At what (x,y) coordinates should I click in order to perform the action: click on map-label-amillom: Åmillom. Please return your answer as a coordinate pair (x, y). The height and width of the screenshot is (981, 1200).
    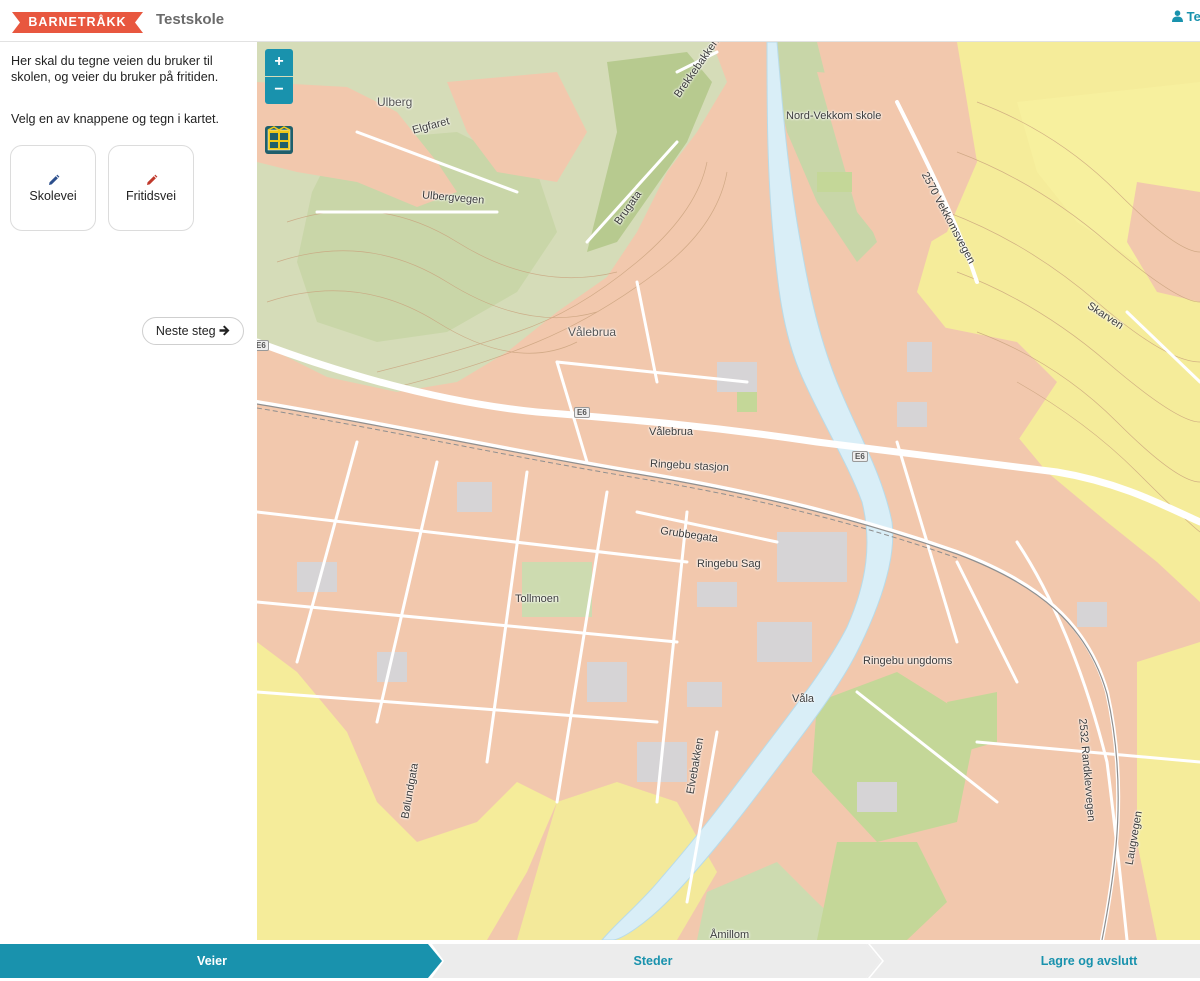
    Looking at the image, I should click on (730, 934).